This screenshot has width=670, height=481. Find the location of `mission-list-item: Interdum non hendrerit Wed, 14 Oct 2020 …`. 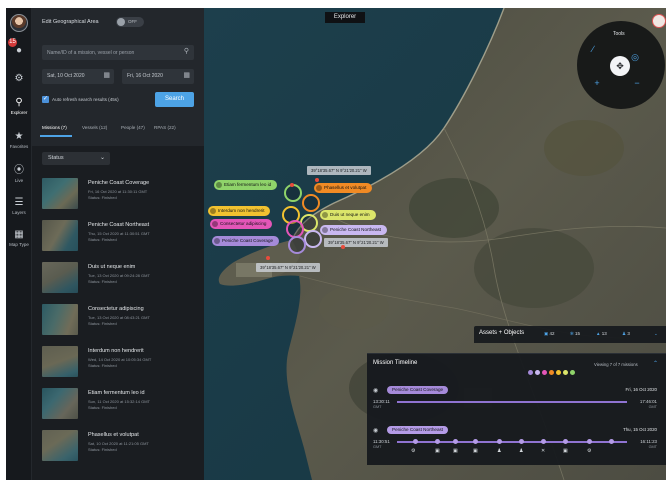

mission-list-item: Interdum non hendrerit Wed, 14 Oct 2020 … is located at coordinates (117, 363).